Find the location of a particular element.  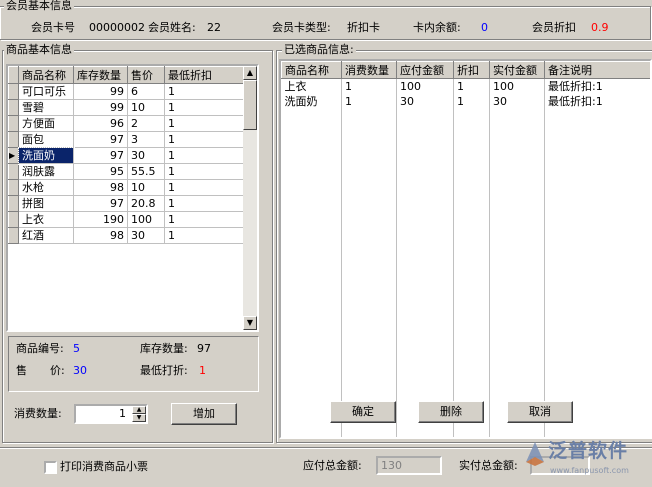

row-indicator: ▶ is located at coordinates (13, 155).